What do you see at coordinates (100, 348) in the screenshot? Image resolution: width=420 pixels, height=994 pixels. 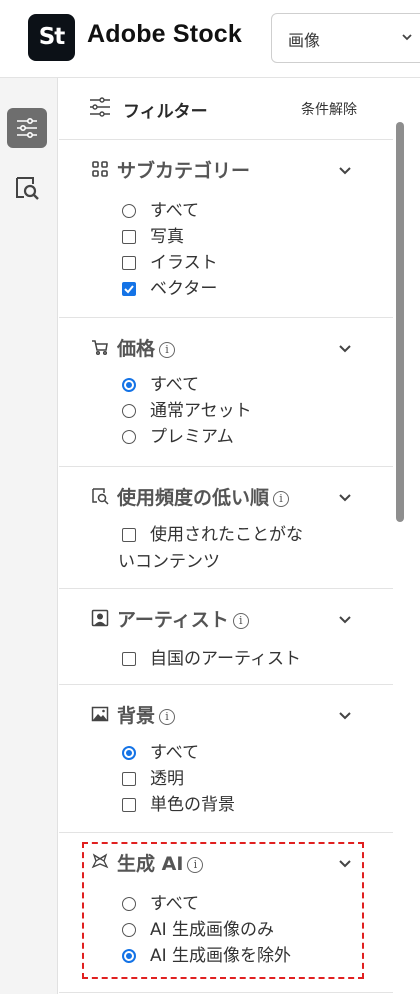 I see `cart-icon` at bounding box center [100, 348].